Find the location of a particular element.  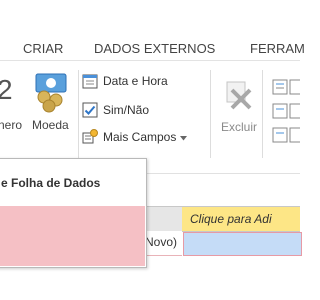

sim-nao-button: Sim/Não is located at coordinates (115, 110).